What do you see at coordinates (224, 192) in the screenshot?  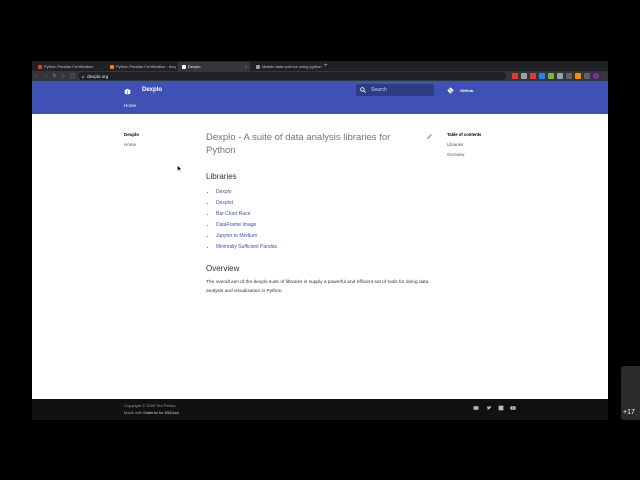 I see `library-link-dexplo: Dexplo` at bounding box center [224, 192].